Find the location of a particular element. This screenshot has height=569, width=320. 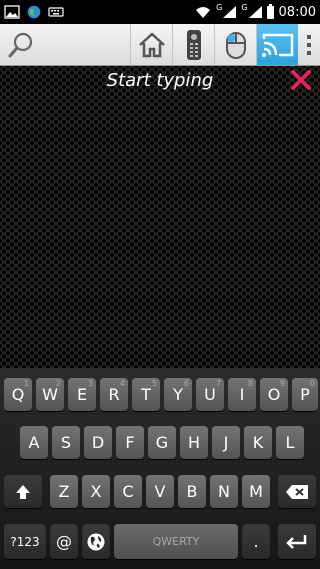

search-button is located at coordinates (21, 44).